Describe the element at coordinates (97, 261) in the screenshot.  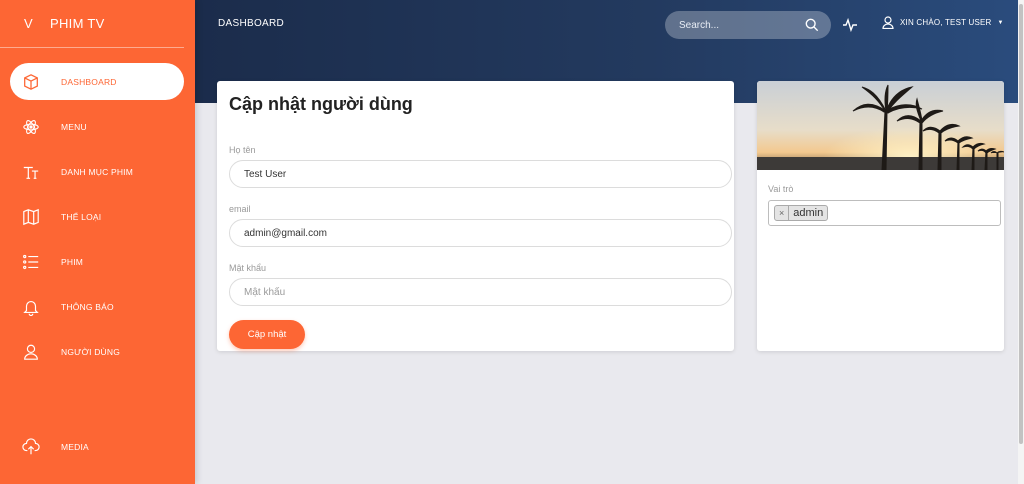
I see `sidebar-item-phim: PHIM` at that location.